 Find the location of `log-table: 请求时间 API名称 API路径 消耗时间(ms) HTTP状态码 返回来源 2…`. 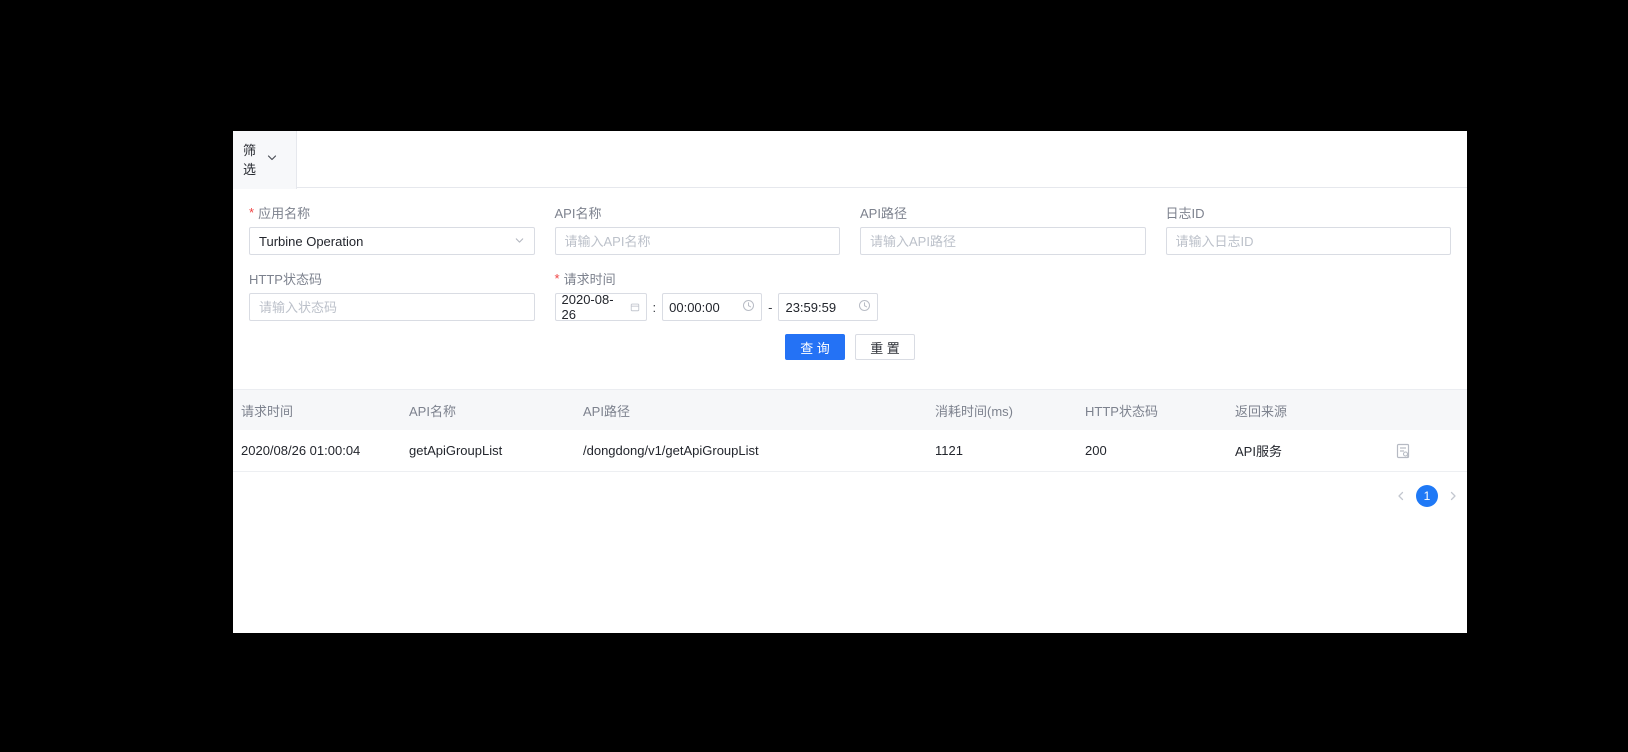

log-table: 请求时间 API名称 API路径 消耗时间(ms) HTTP状态码 返回来源 2… is located at coordinates (850, 448).